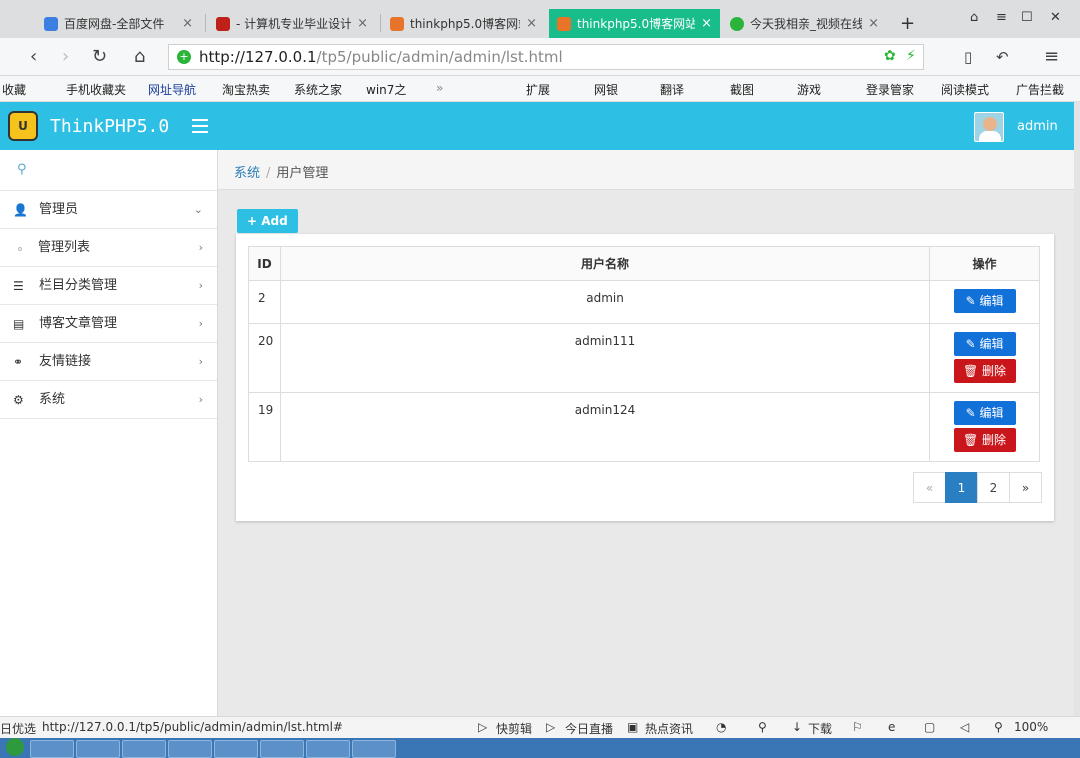 Image resolution: width=1080 pixels, height=758 pixels. What do you see at coordinates (200, 361) in the screenshot?
I see `chevron-right-icon: ›` at bounding box center [200, 361].